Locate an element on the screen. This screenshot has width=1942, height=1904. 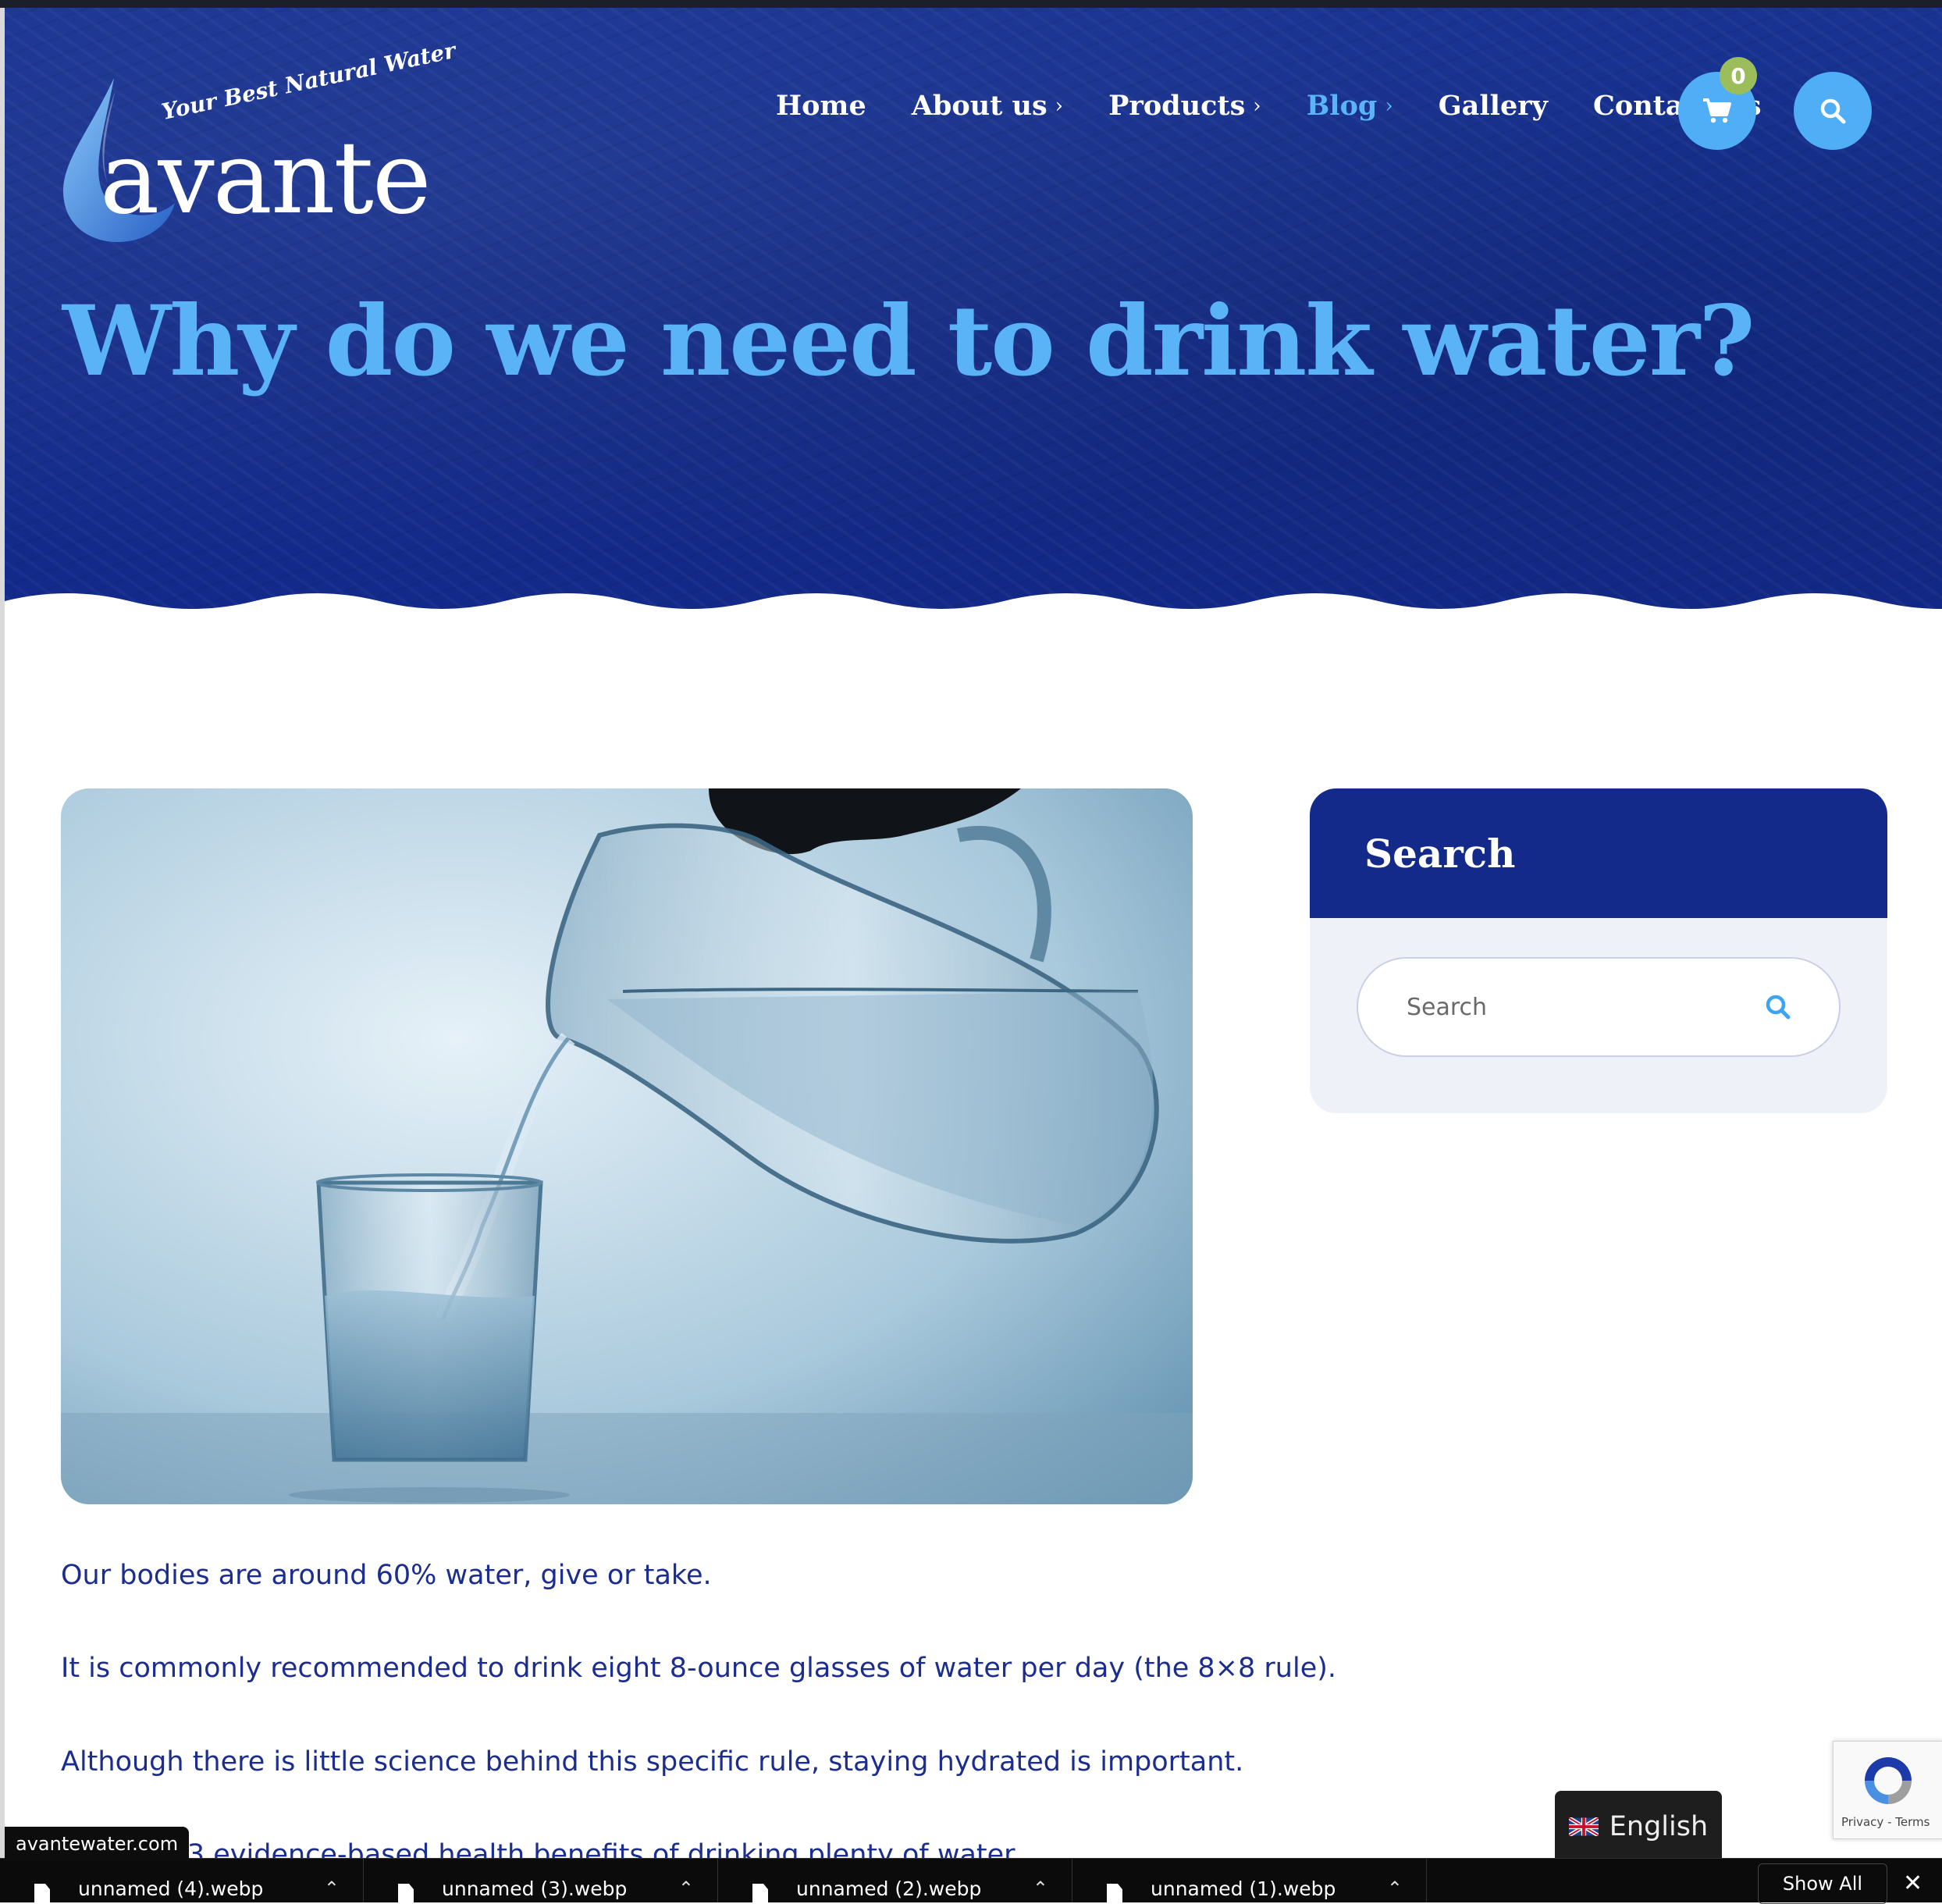
nav-label: Gallery is located at coordinates (1494, 106).